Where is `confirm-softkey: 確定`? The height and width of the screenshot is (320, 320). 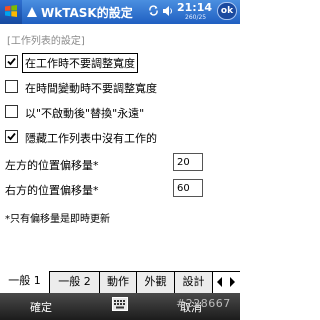 confirm-softkey: 確定 is located at coordinates (41, 307).